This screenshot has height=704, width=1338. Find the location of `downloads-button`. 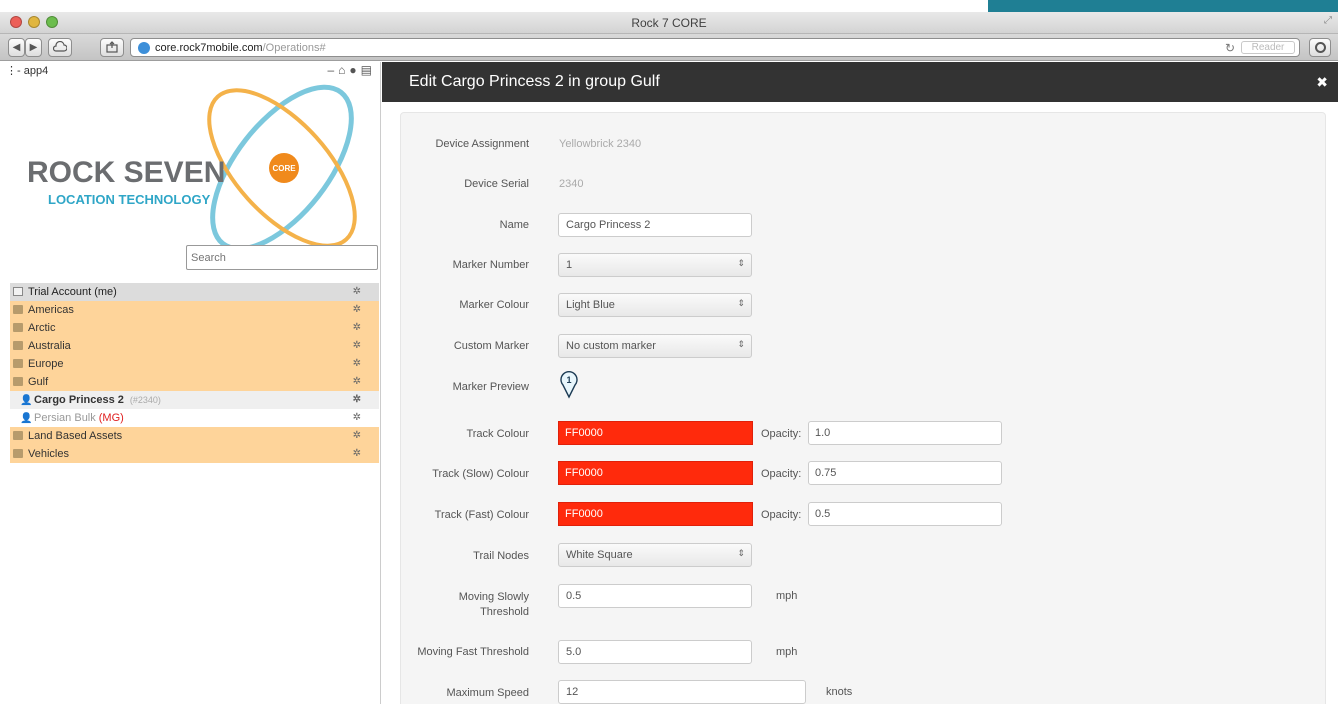

downloads-button is located at coordinates (1320, 47).